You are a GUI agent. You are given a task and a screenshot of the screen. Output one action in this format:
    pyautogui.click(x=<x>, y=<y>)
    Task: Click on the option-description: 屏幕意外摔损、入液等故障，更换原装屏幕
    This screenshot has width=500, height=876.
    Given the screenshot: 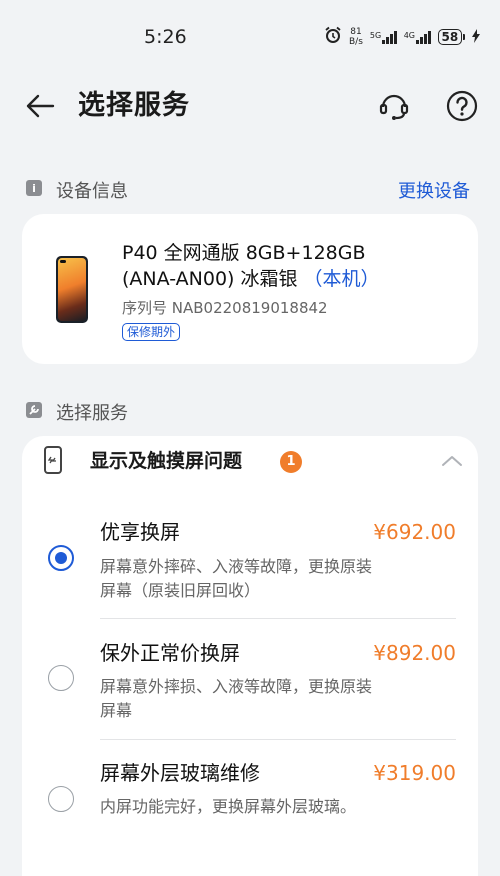 What is the action you would take?
    pyautogui.click(x=236, y=698)
    